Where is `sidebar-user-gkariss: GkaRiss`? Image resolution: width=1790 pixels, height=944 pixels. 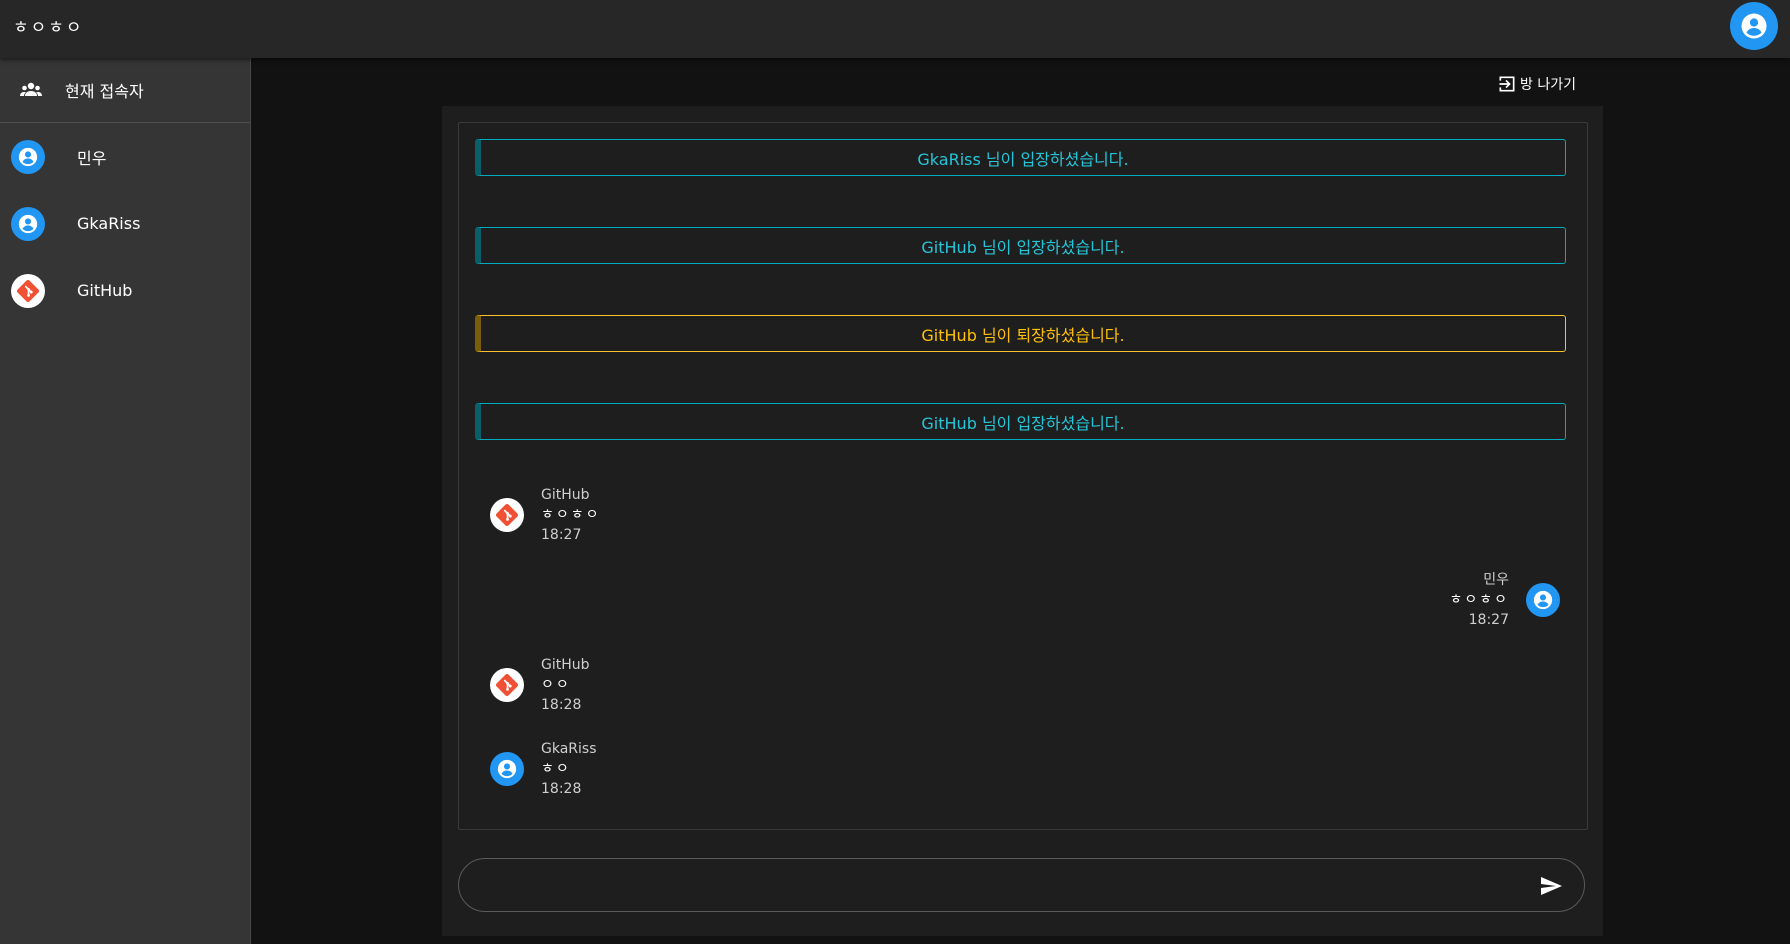
sidebar-user-gkariss: GkaRiss is located at coordinates (125, 223).